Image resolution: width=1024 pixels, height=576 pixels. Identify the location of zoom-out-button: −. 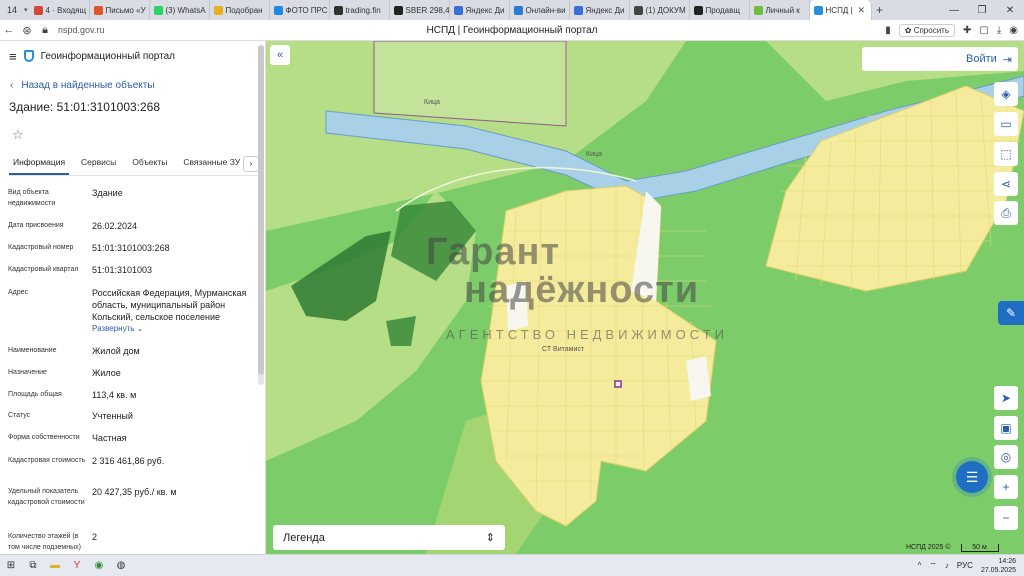
(1006, 518).